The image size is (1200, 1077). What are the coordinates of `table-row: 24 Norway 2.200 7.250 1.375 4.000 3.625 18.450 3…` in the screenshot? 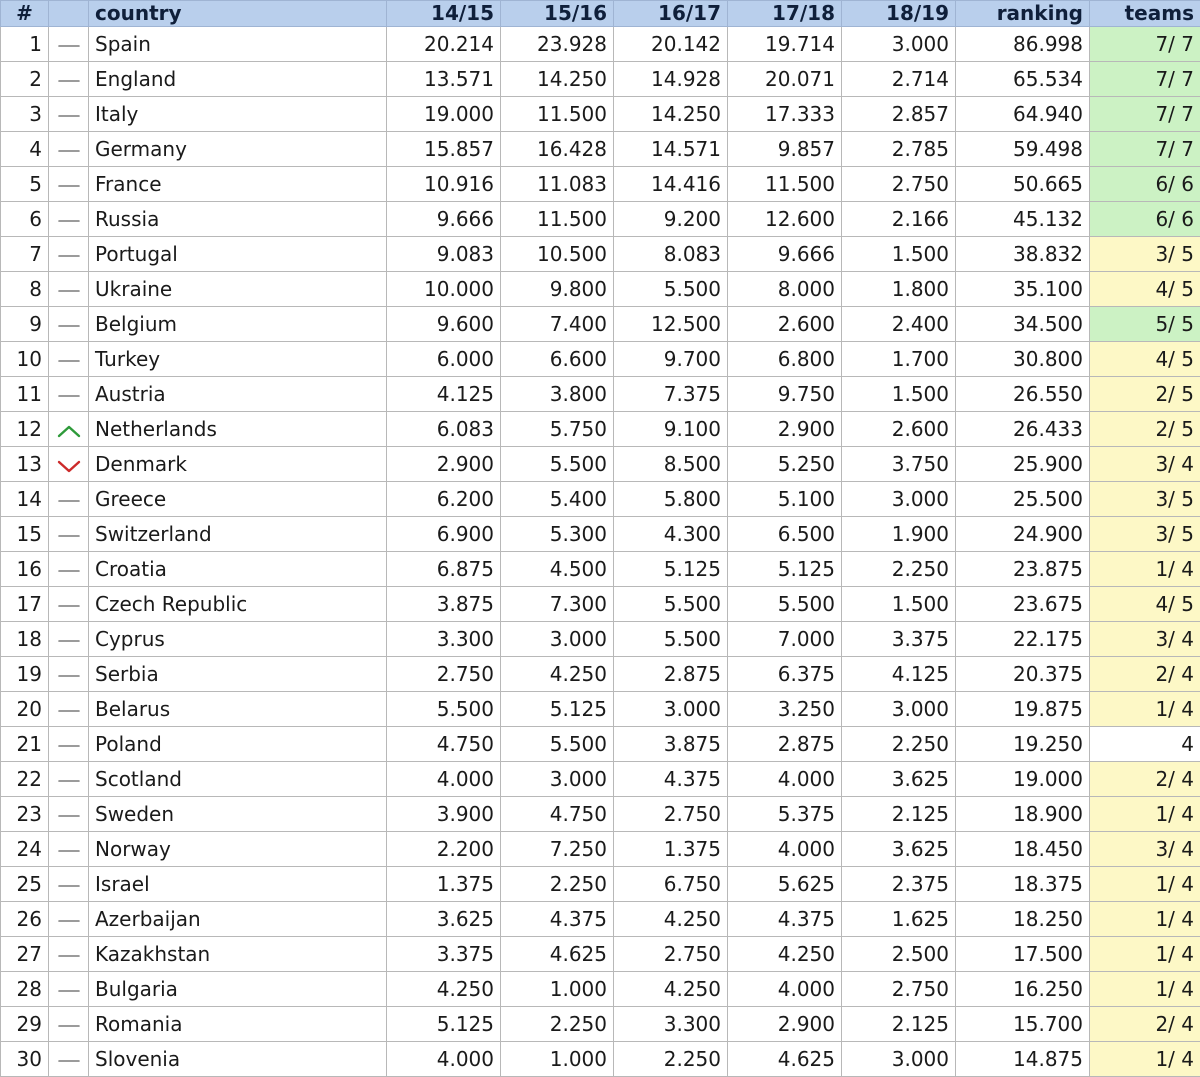 It's located at (600, 849).